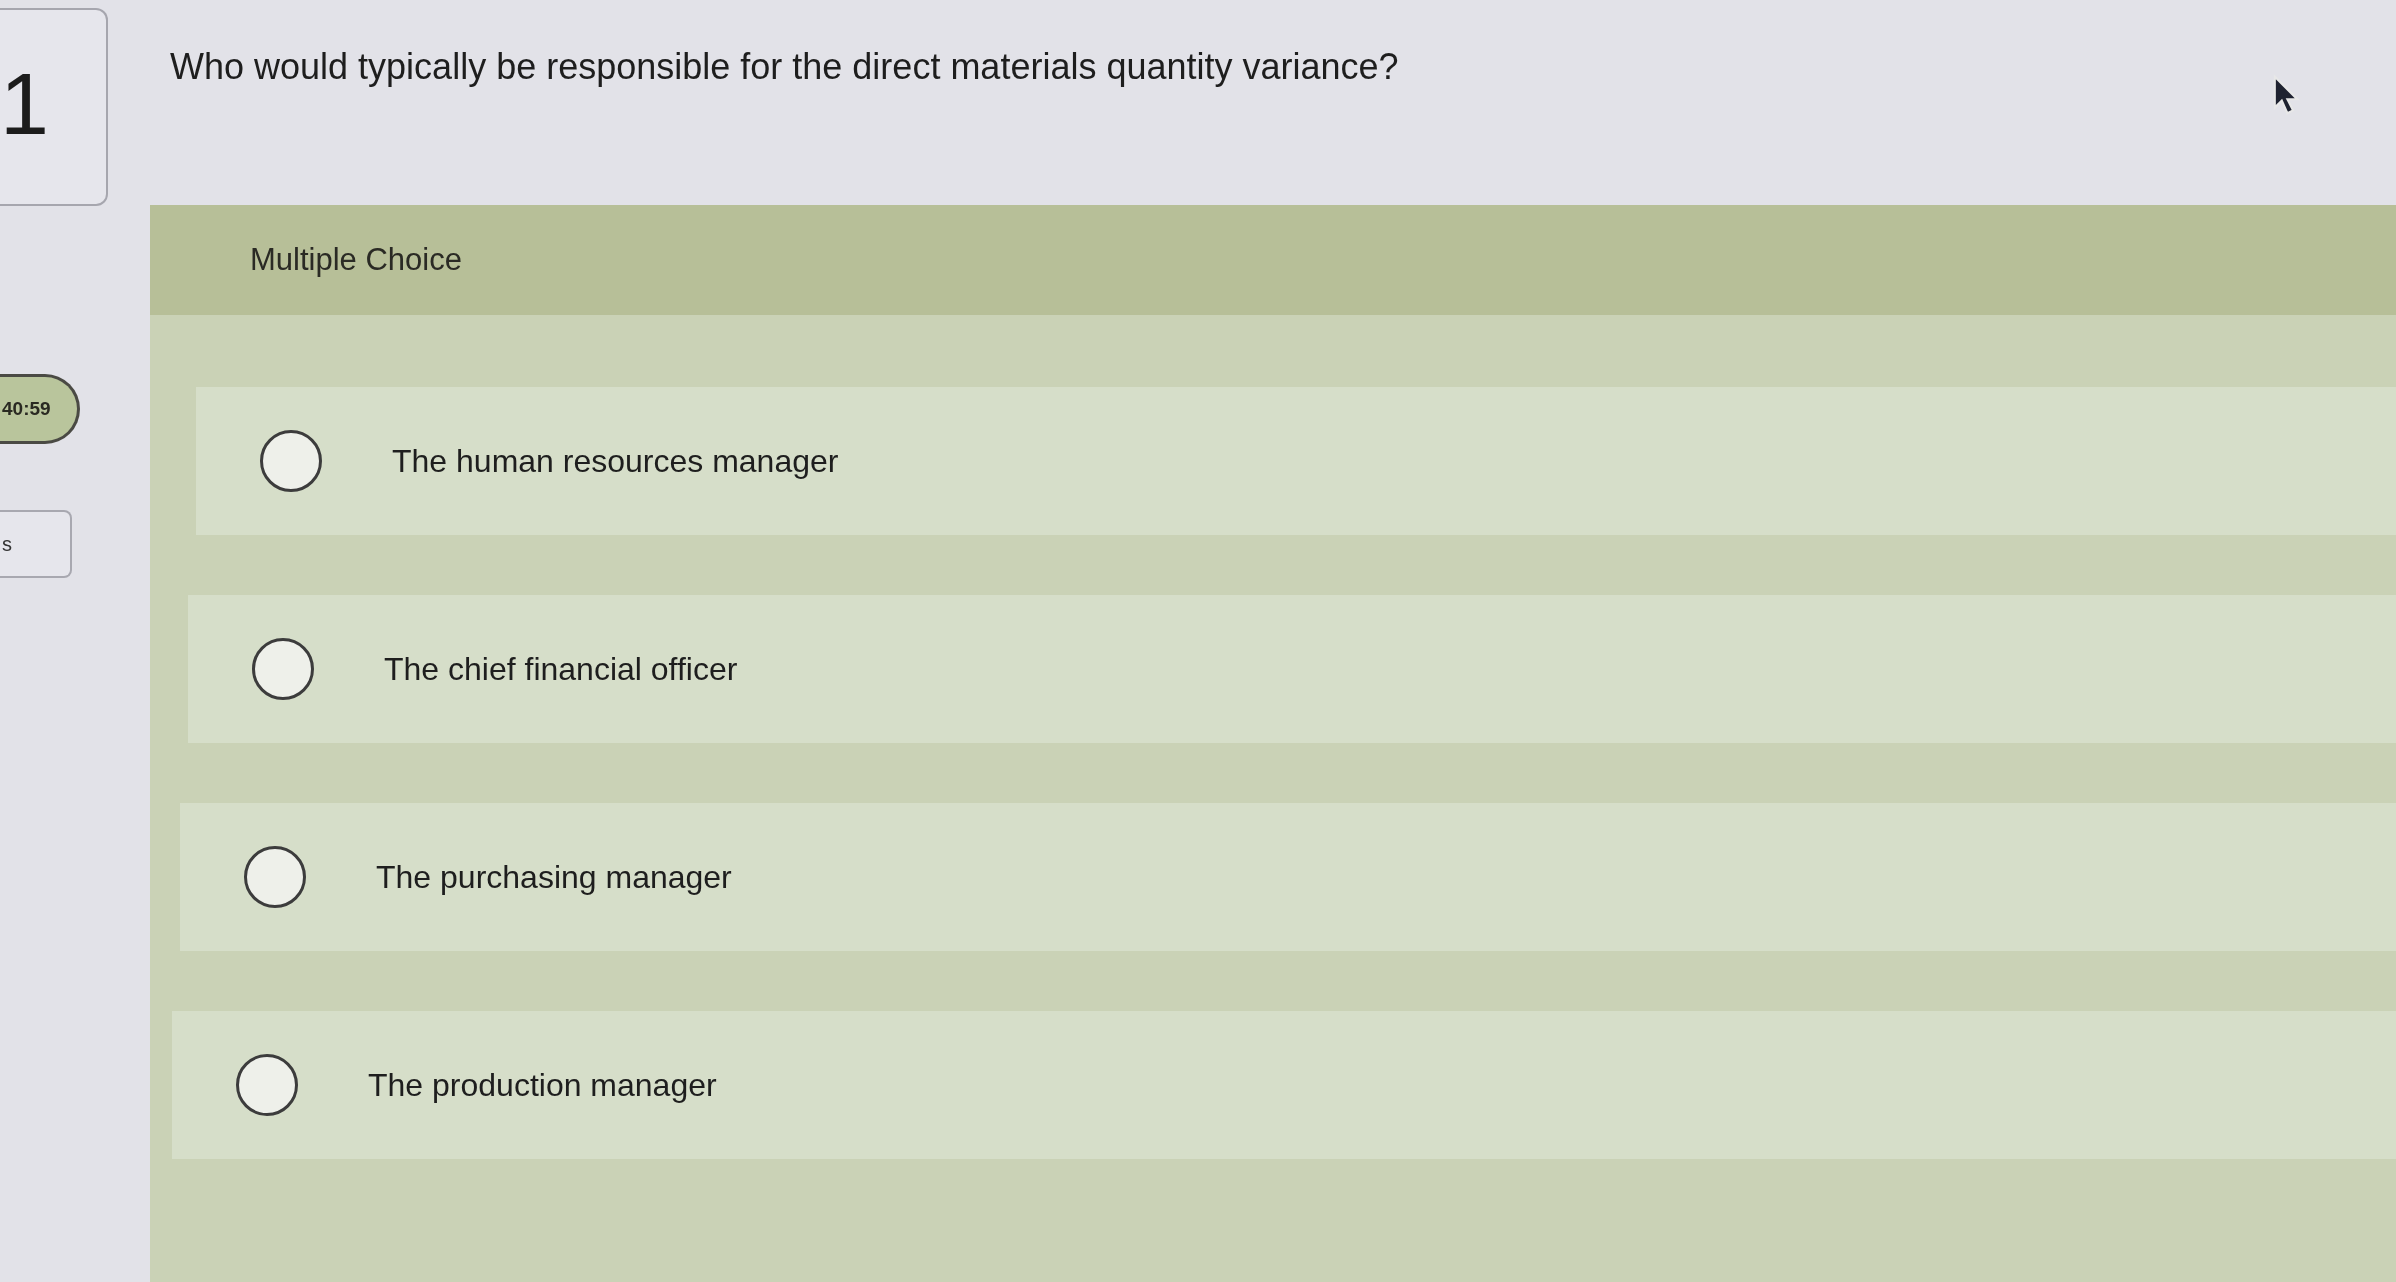 The image size is (2396, 1282). Describe the element at coordinates (561, 669) in the screenshot. I see `answer-option-label: The chief financial officer` at that location.